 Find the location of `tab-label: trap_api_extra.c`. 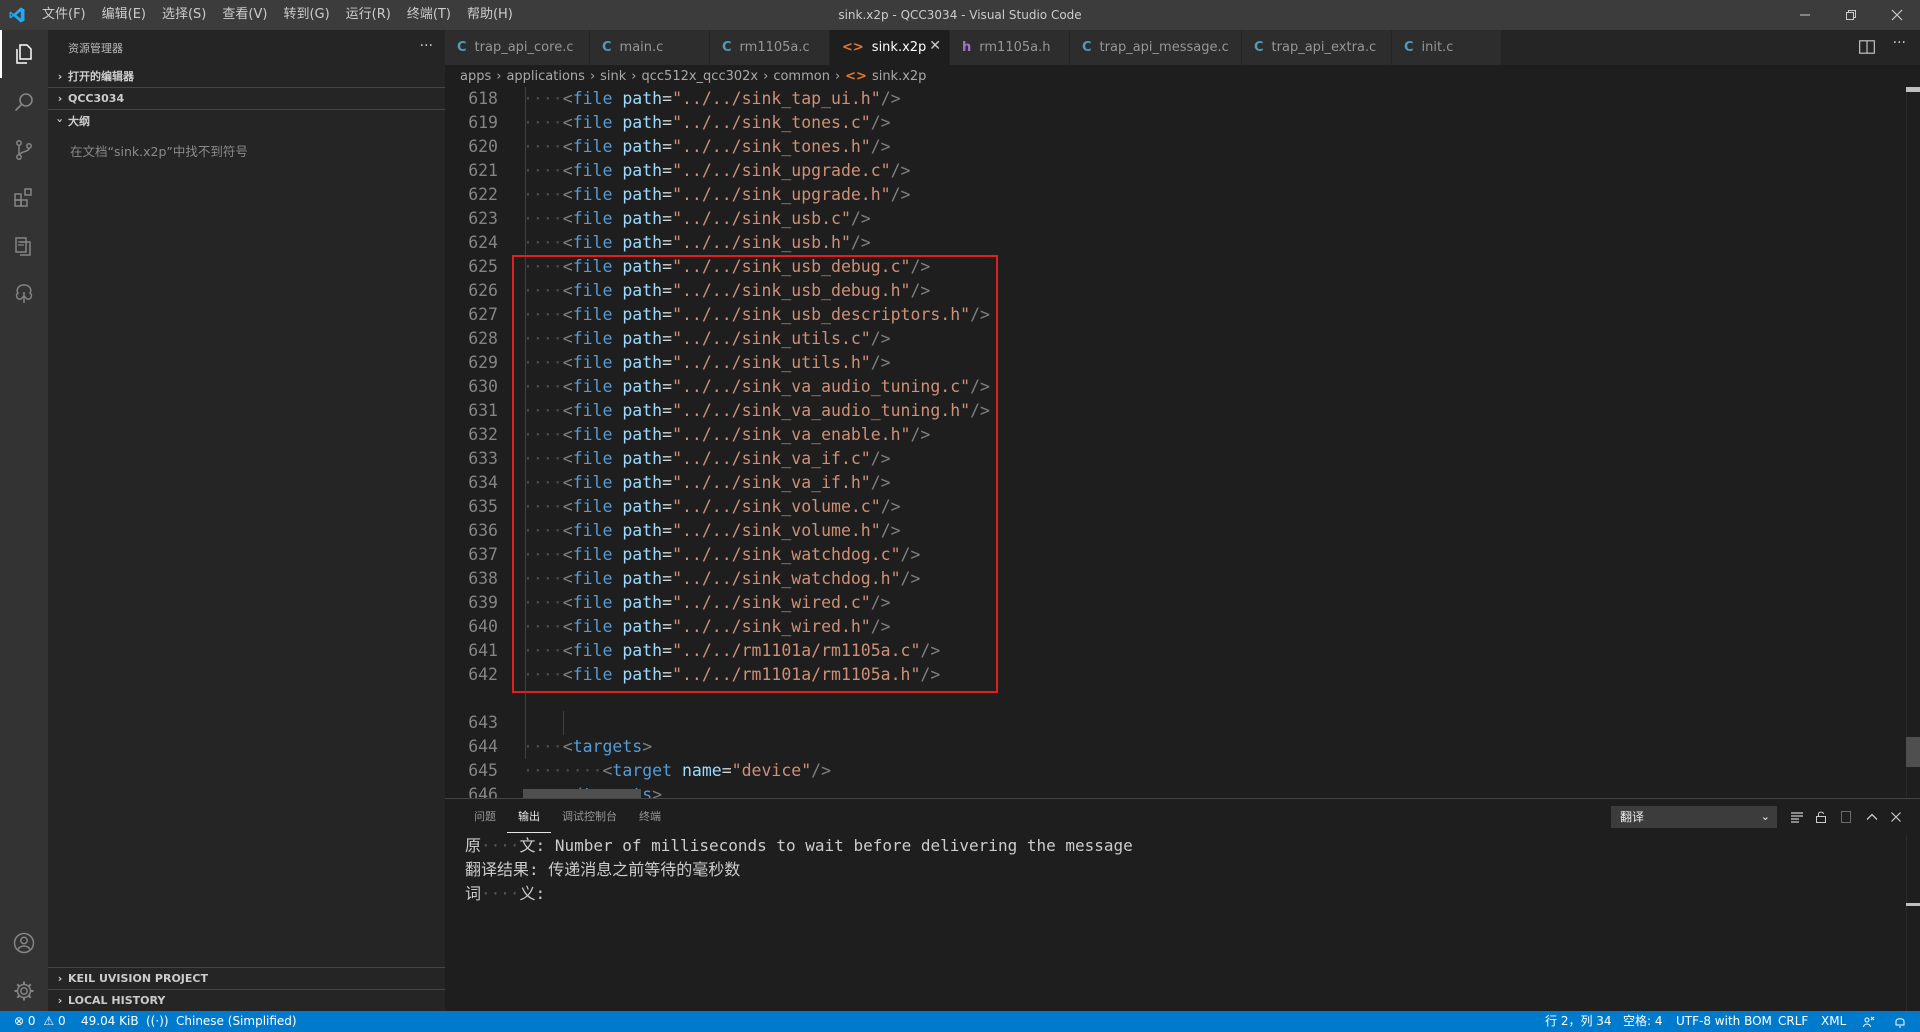

tab-label: trap_api_extra.c is located at coordinates (1324, 47).